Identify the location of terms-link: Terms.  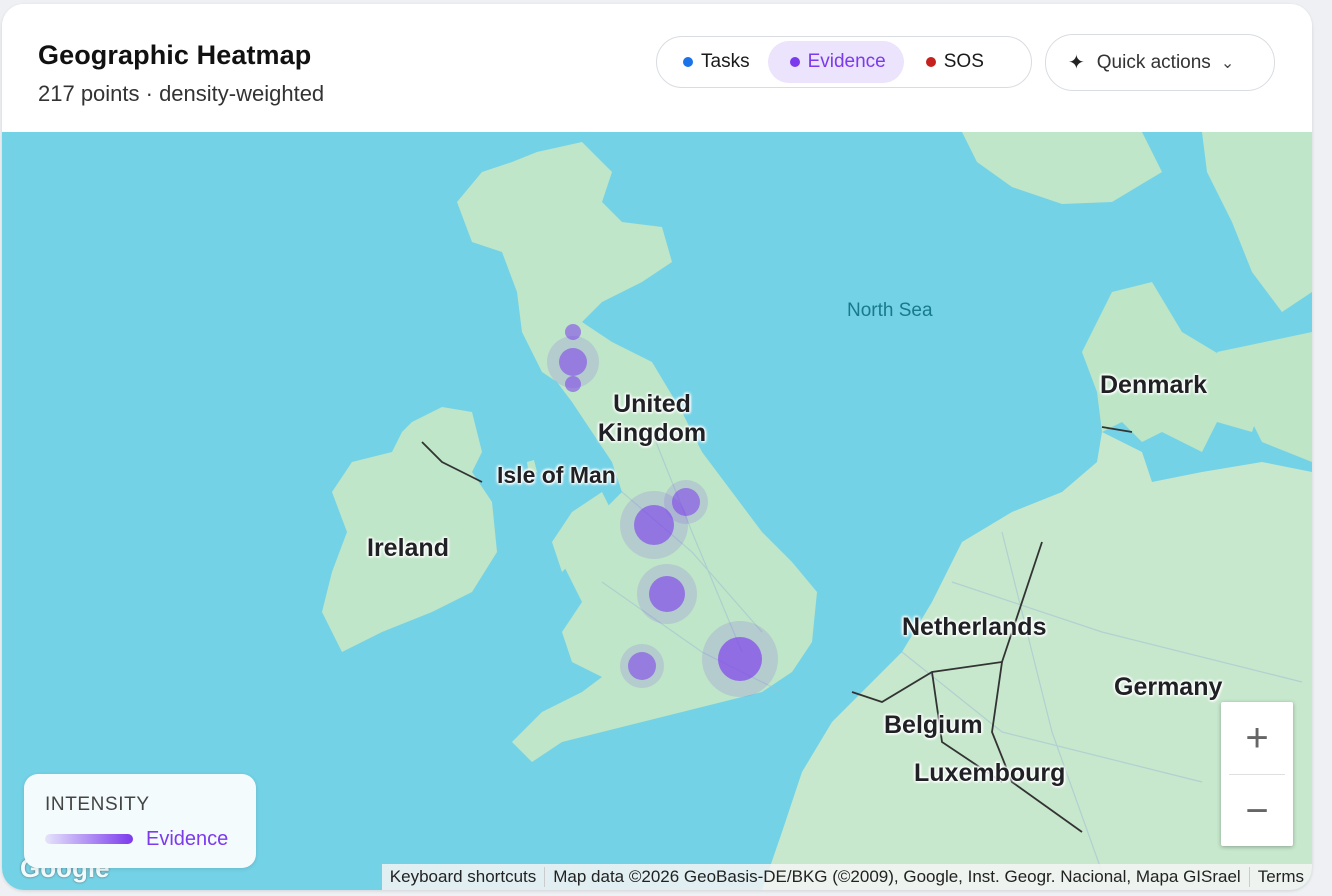
(1280, 877).